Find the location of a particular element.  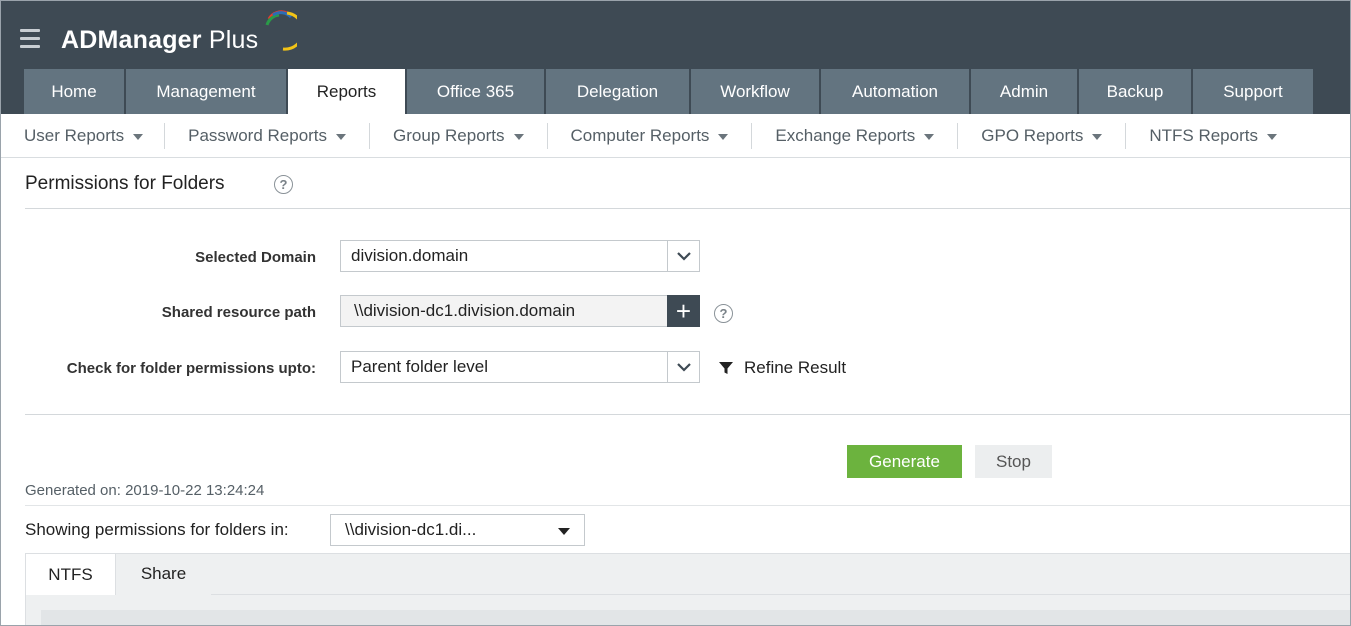

tab-backup: Backup is located at coordinates (1135, 91).